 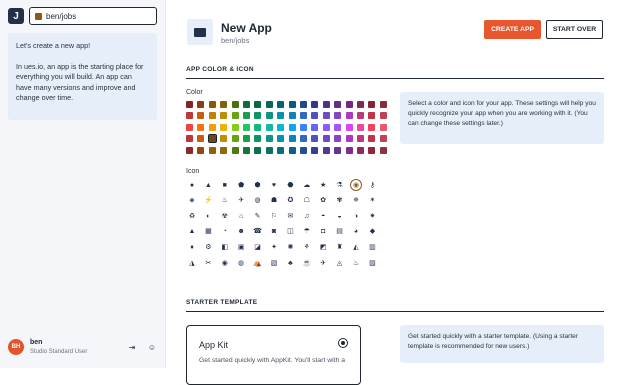 I want to click on template-radio, so click(x=343, y=343).